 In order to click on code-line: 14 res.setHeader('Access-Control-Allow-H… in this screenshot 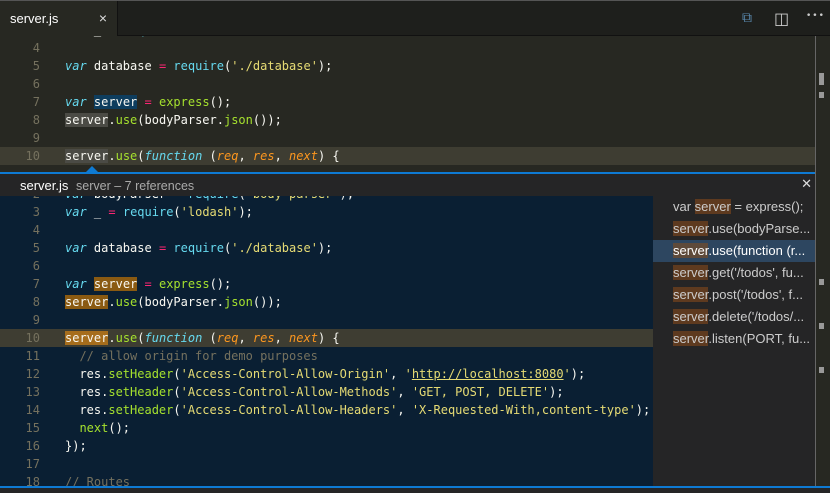, I will do `click(326, 410)`.